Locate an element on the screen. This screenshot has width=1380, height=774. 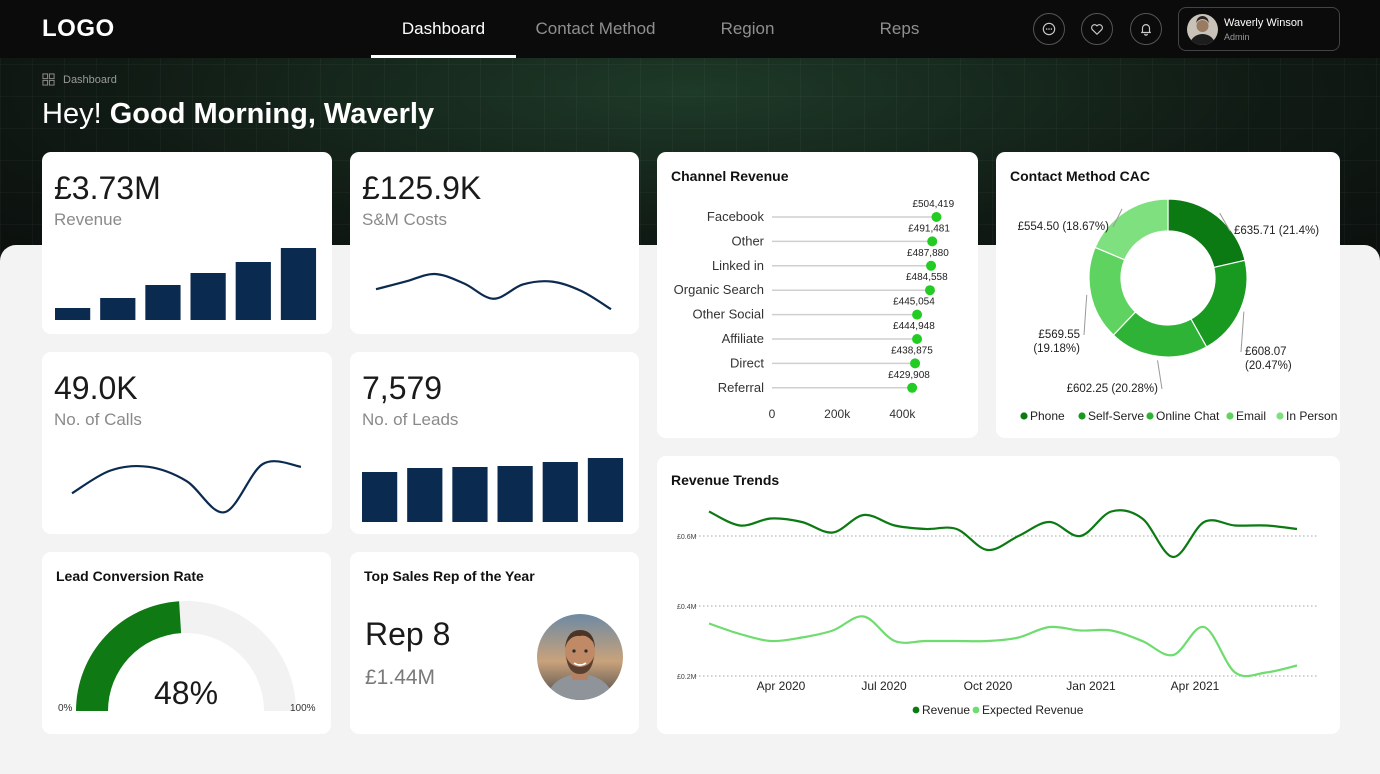
user-menu: Waverly Winson Admin is located at coordinates (1259, 29).